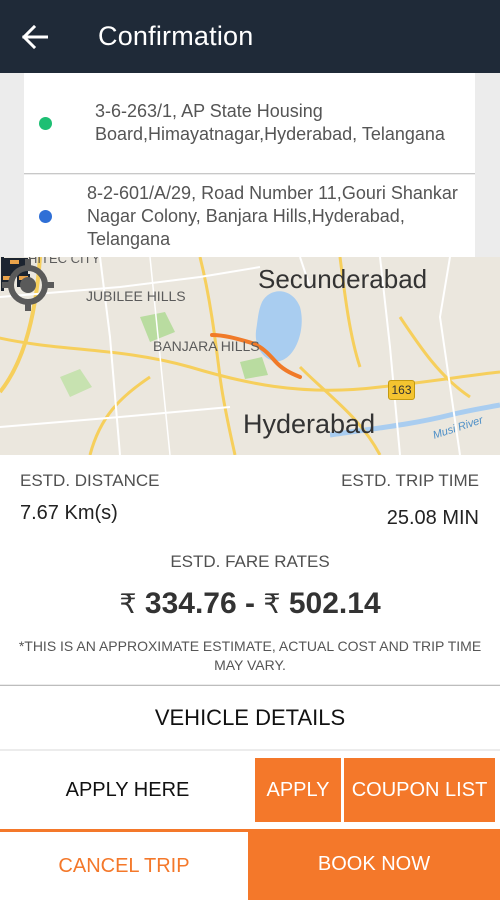  Describe the element at coordinates (209, 111) in the screenshot. I see `pickup-address-line1: 3-6-263/1, AP State Housing` at that location.